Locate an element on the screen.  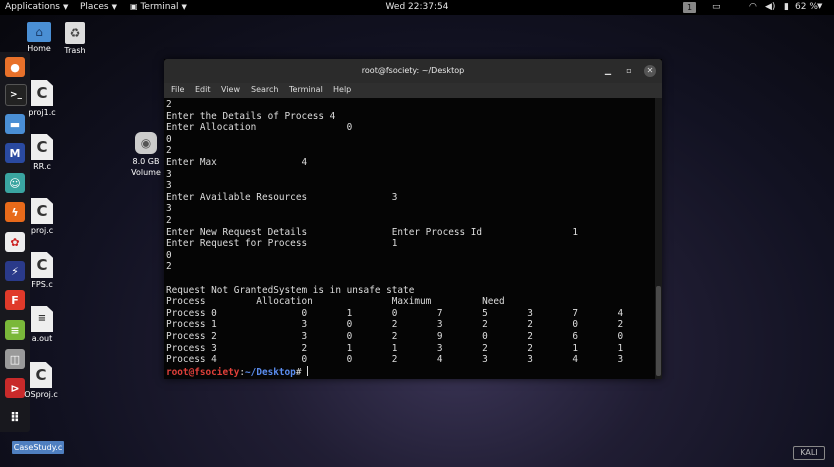
terminal-app-menu: ▣ Terminal ▼ is located at coordinates (158, 7).